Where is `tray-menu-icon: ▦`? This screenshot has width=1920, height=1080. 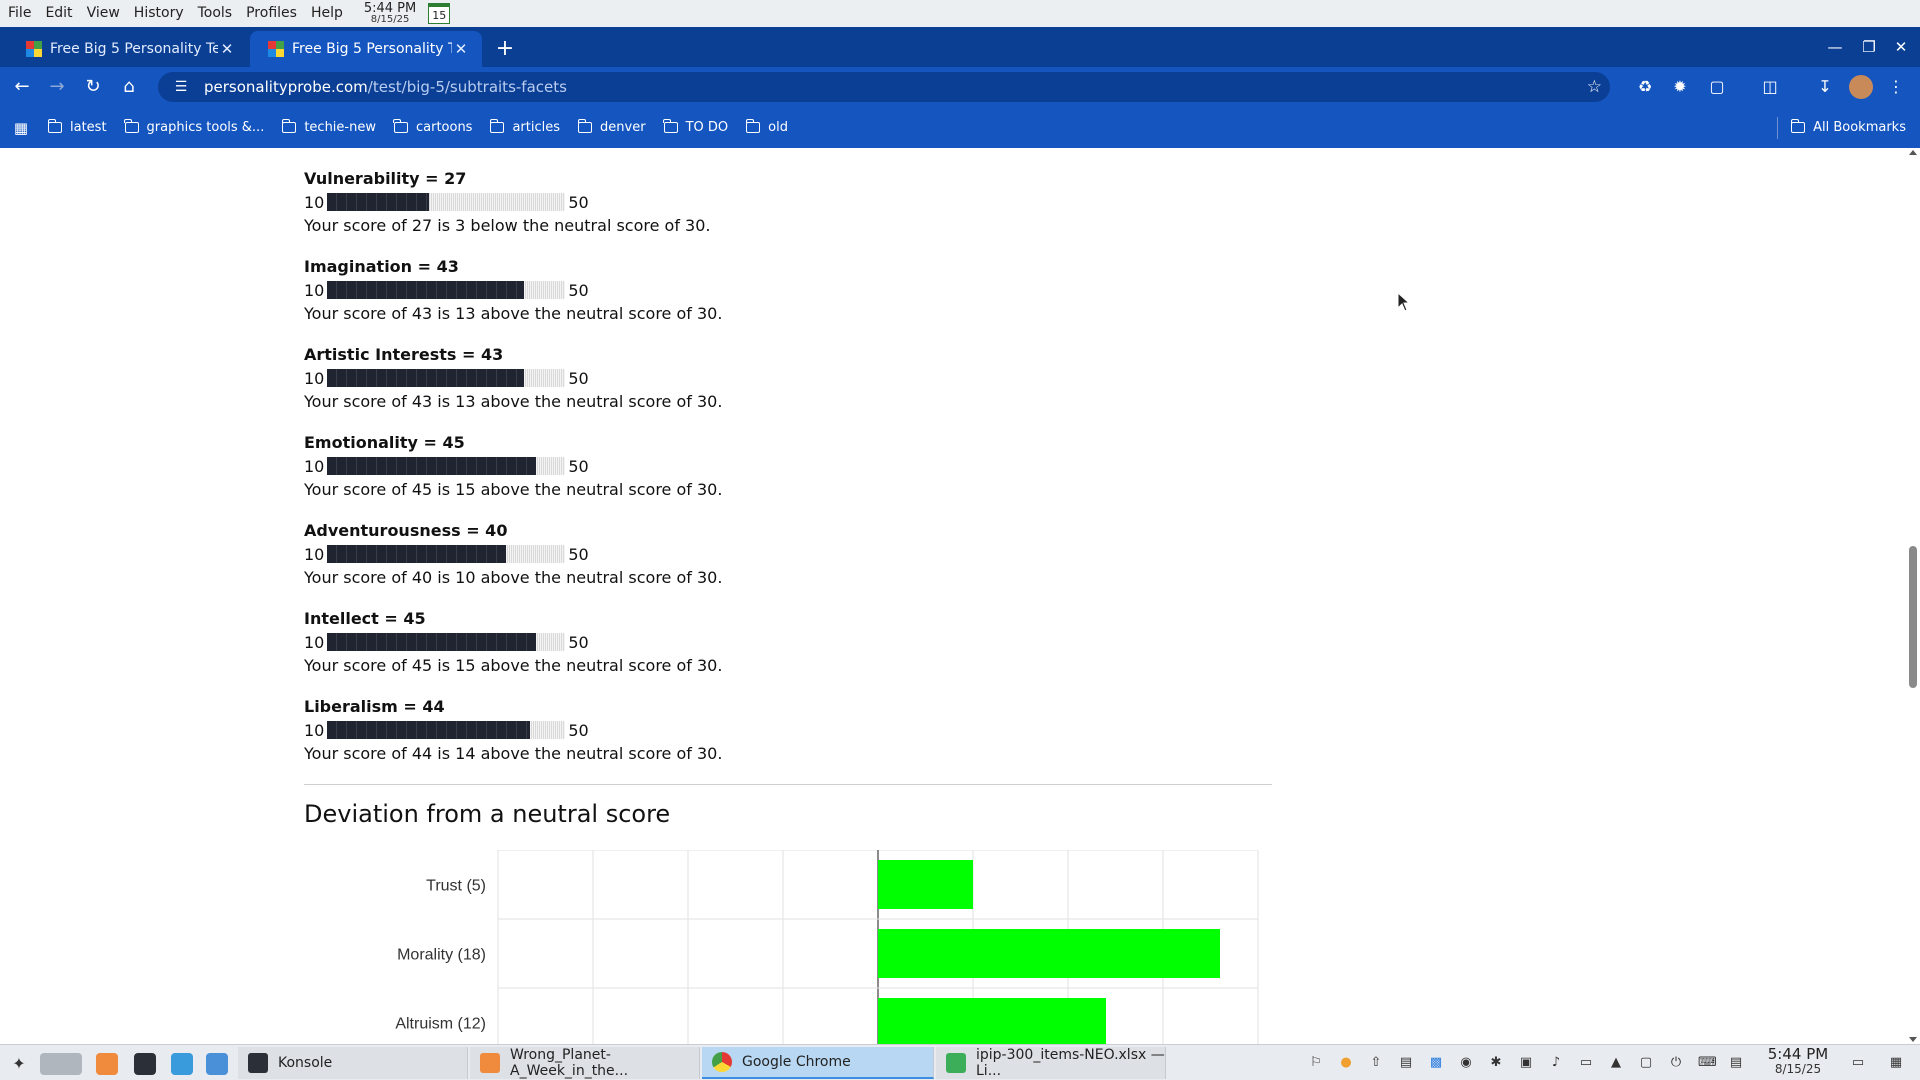 tray-menu-icon: ▦ is located at coordinates (1896, 1063).